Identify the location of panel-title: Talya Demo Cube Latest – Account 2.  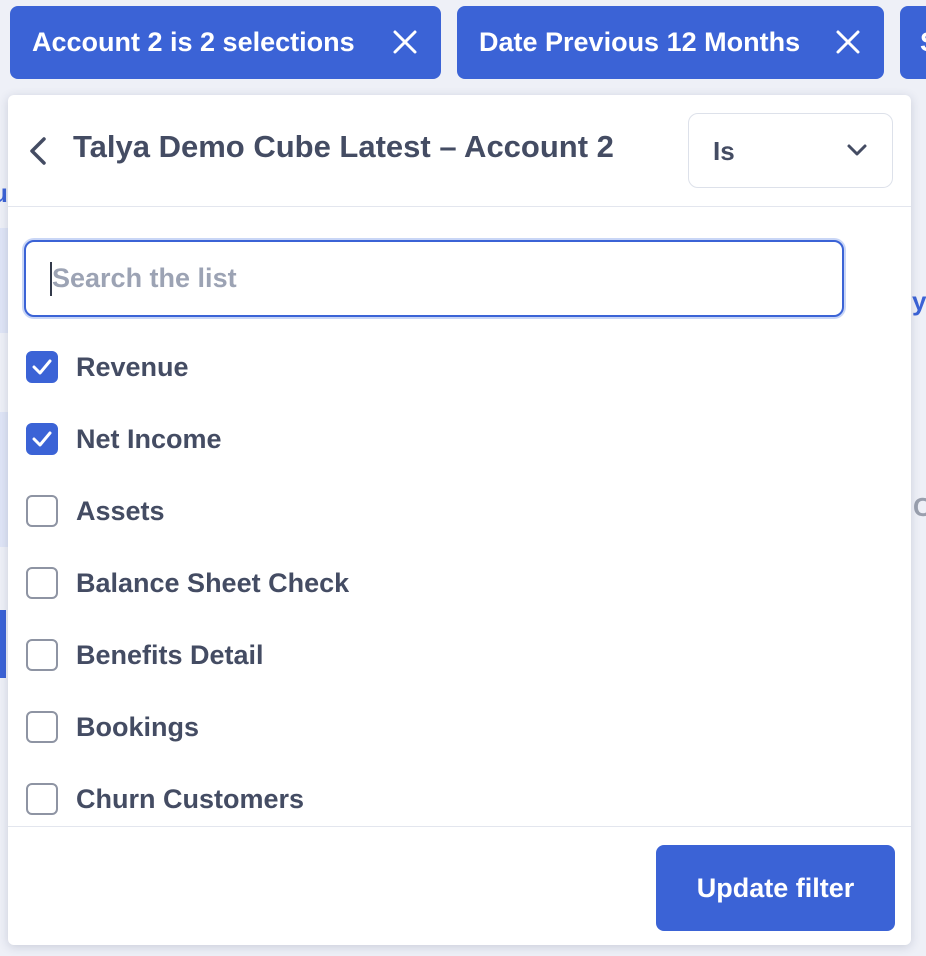
(343, 146).